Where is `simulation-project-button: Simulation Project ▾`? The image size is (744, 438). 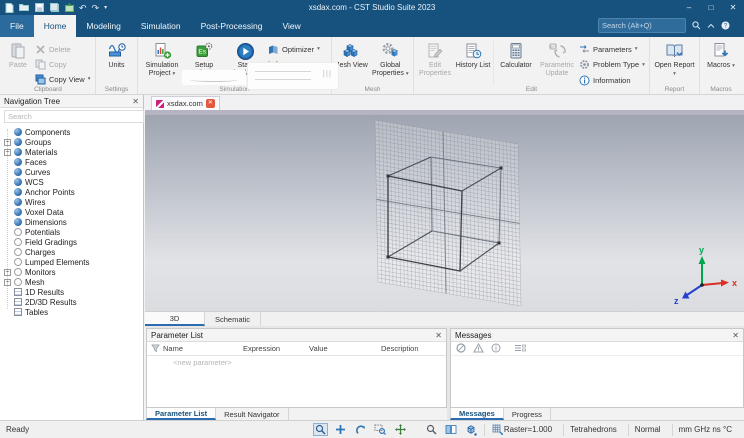
simulation-project-button: Simulation Project ▾ is located at coordinates (162, 58).